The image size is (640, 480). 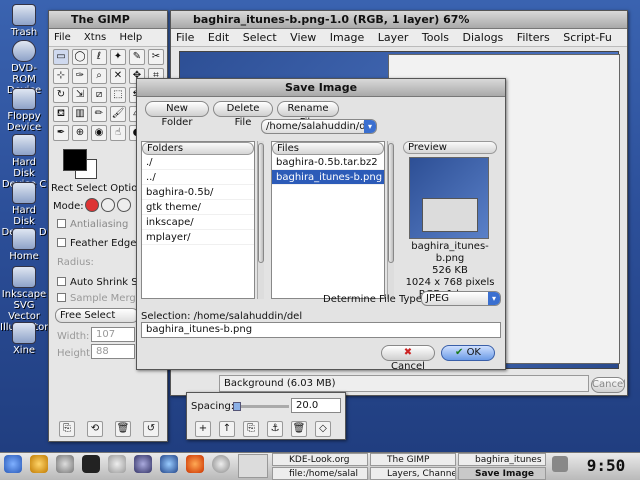 What do you see at coordinates (108, 20) in the screenshot?
I see `toolbox-titlebar: The GIMP` at bounding box center [108, 20].